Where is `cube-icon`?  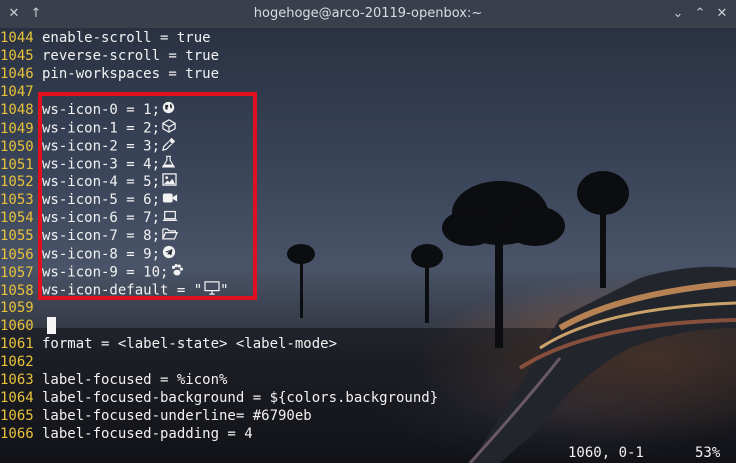 cube-icon is located at coordinates (169, 128).